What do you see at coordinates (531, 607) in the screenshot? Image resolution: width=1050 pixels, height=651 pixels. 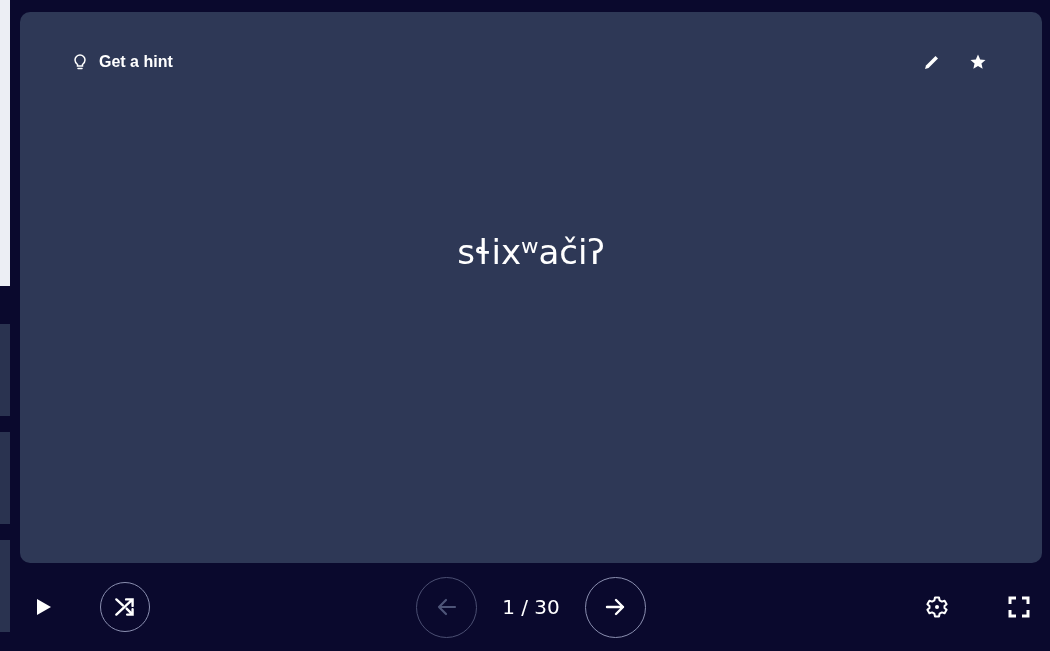 I see `card-counter: 1 / 30` at bounding box center [531, 607].